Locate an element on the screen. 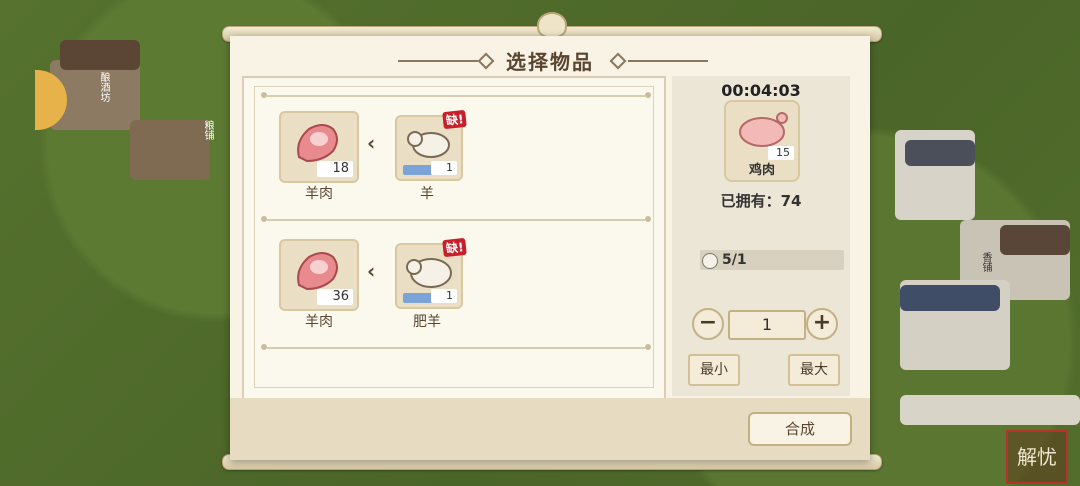 This screenshot has height=486, width=1080. knot-ornament-icon is located at coordinates (552, 25).